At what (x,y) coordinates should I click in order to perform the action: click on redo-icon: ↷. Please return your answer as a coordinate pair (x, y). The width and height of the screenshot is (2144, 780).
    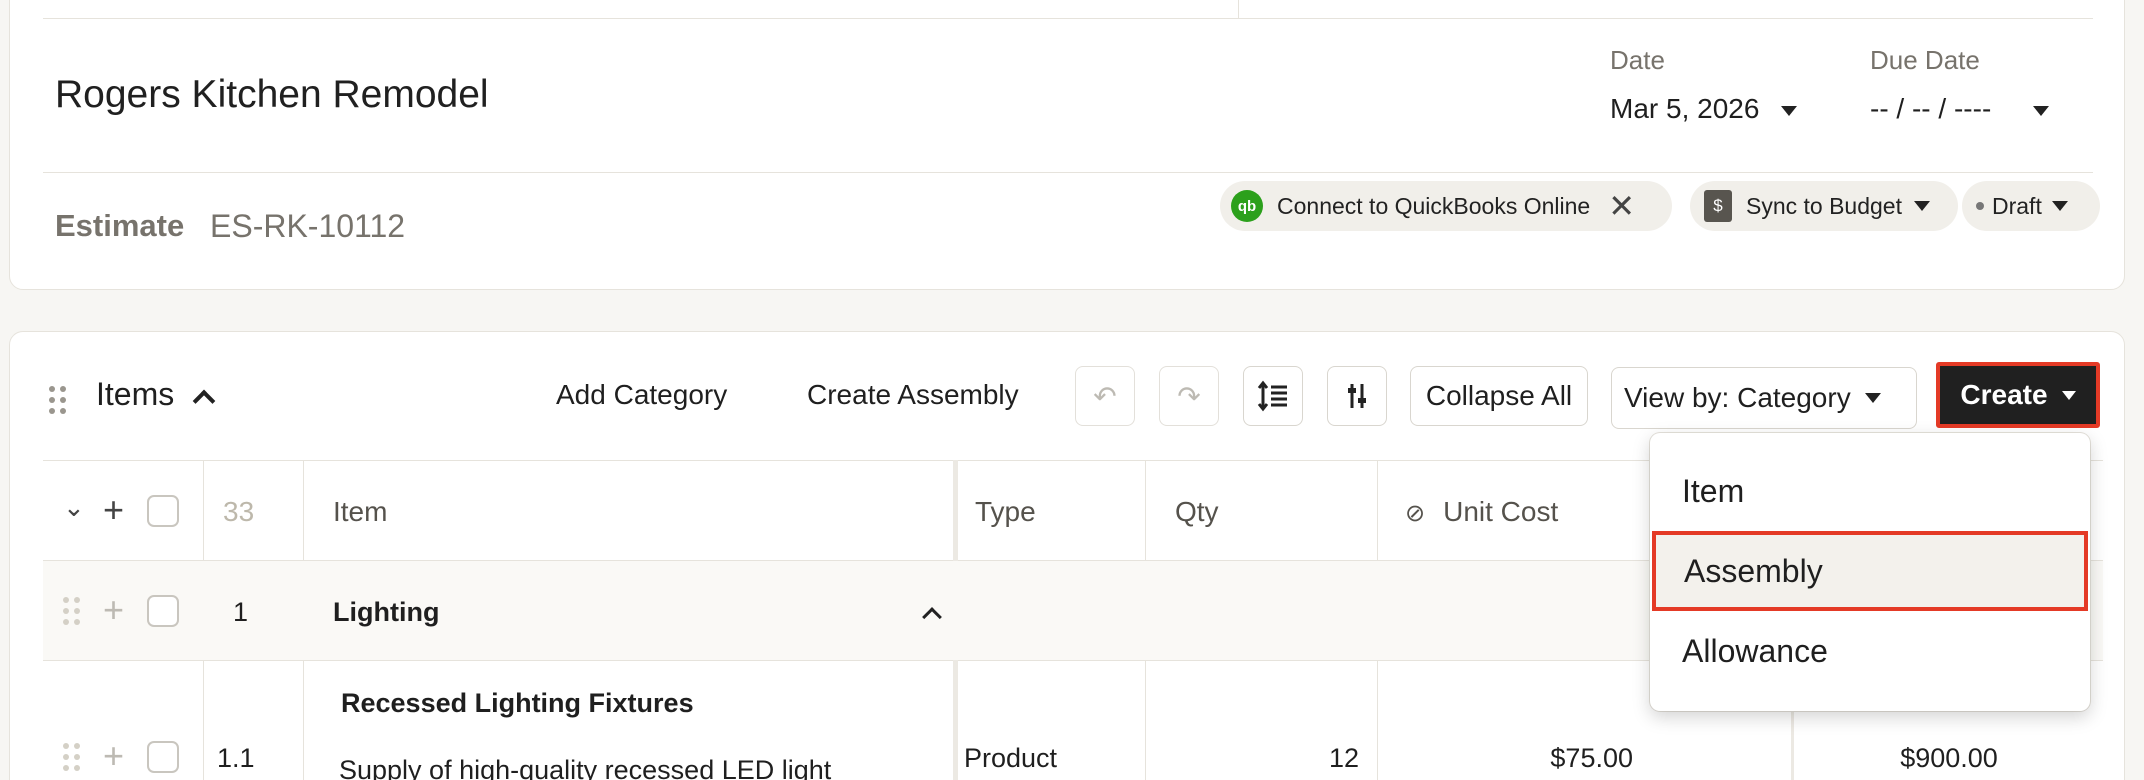
    Looking at the image, I should click on (1189, 396).